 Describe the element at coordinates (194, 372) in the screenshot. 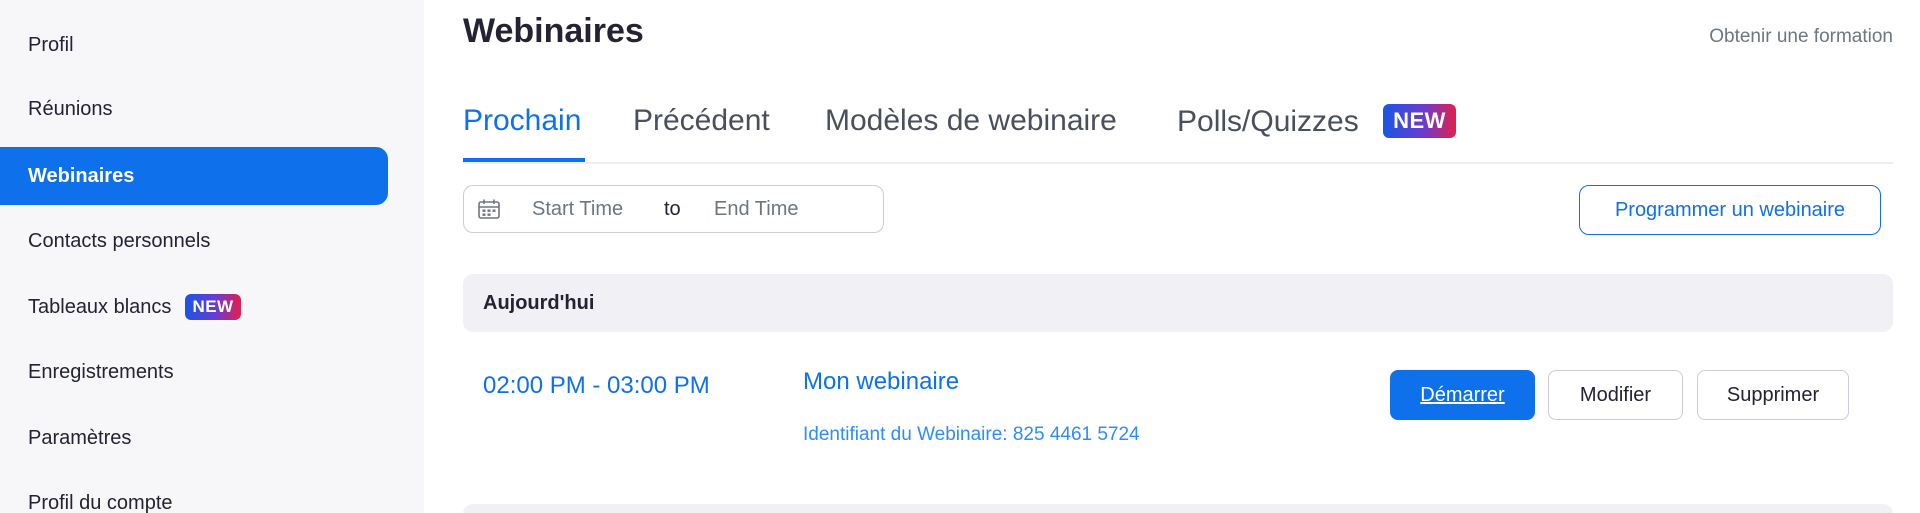

I see `sidebar-item-enregistrements: Enregistrements` at that location.